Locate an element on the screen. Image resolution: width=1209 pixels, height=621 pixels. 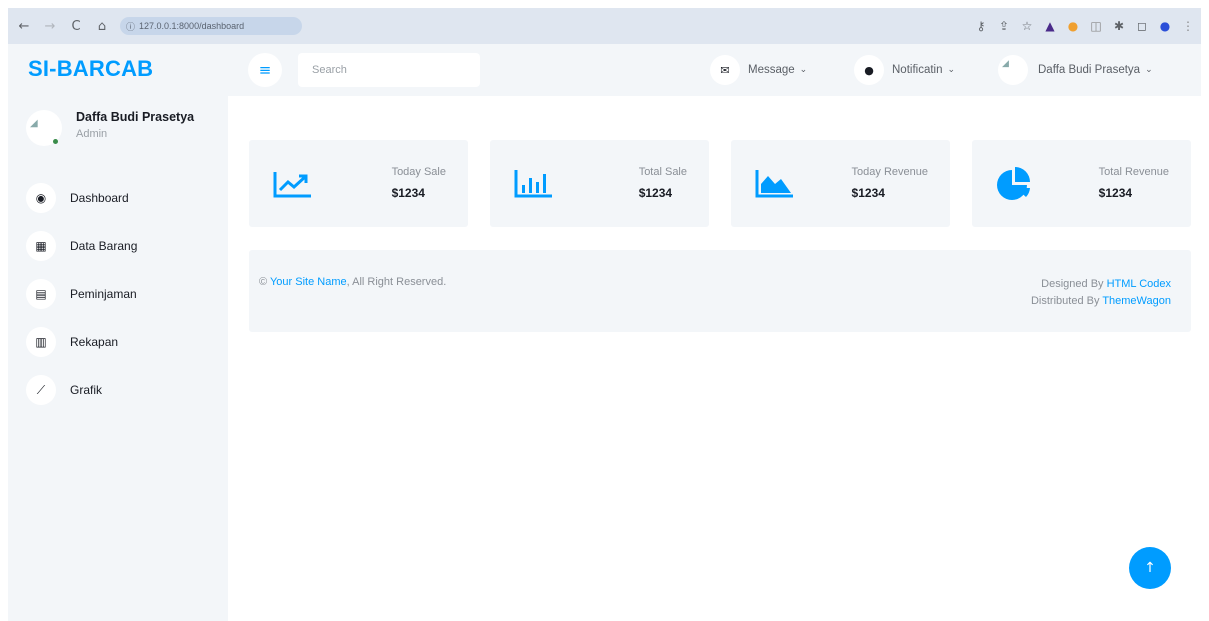
stat-label: Today Revenue is located at coordinates (889, 172).